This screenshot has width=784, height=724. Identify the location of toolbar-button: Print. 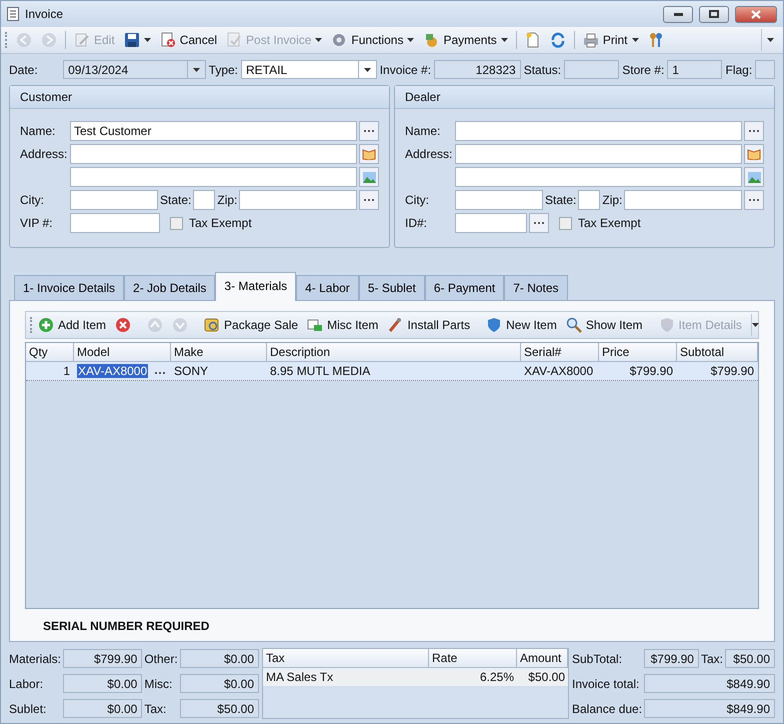
(611, 40).